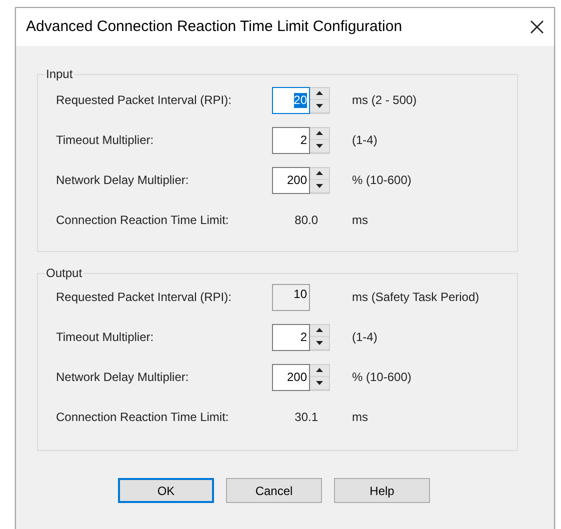  I want to click on dialog-button: Cancel, so click(274, 490).